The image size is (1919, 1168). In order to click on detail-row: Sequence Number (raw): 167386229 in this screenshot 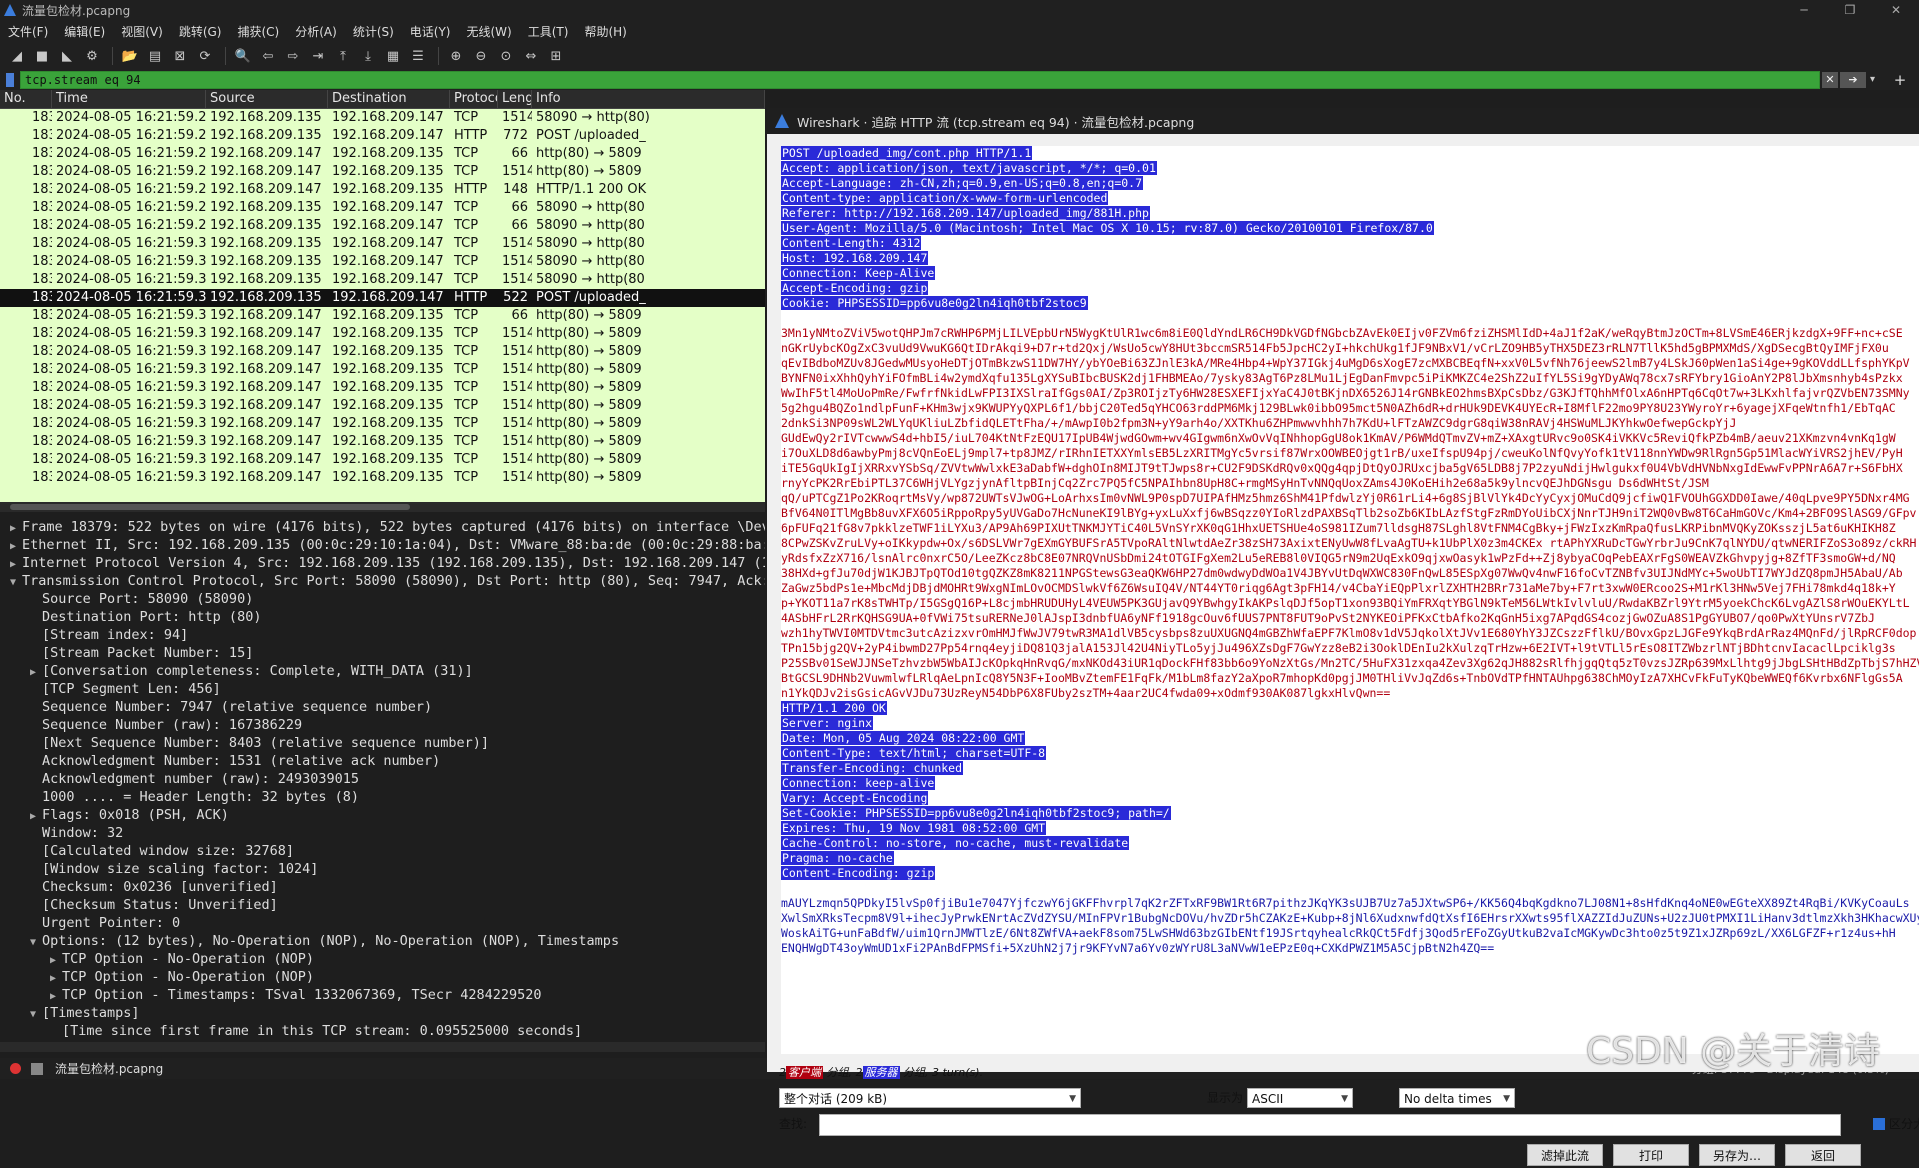, I will do `click(382, 725)`.